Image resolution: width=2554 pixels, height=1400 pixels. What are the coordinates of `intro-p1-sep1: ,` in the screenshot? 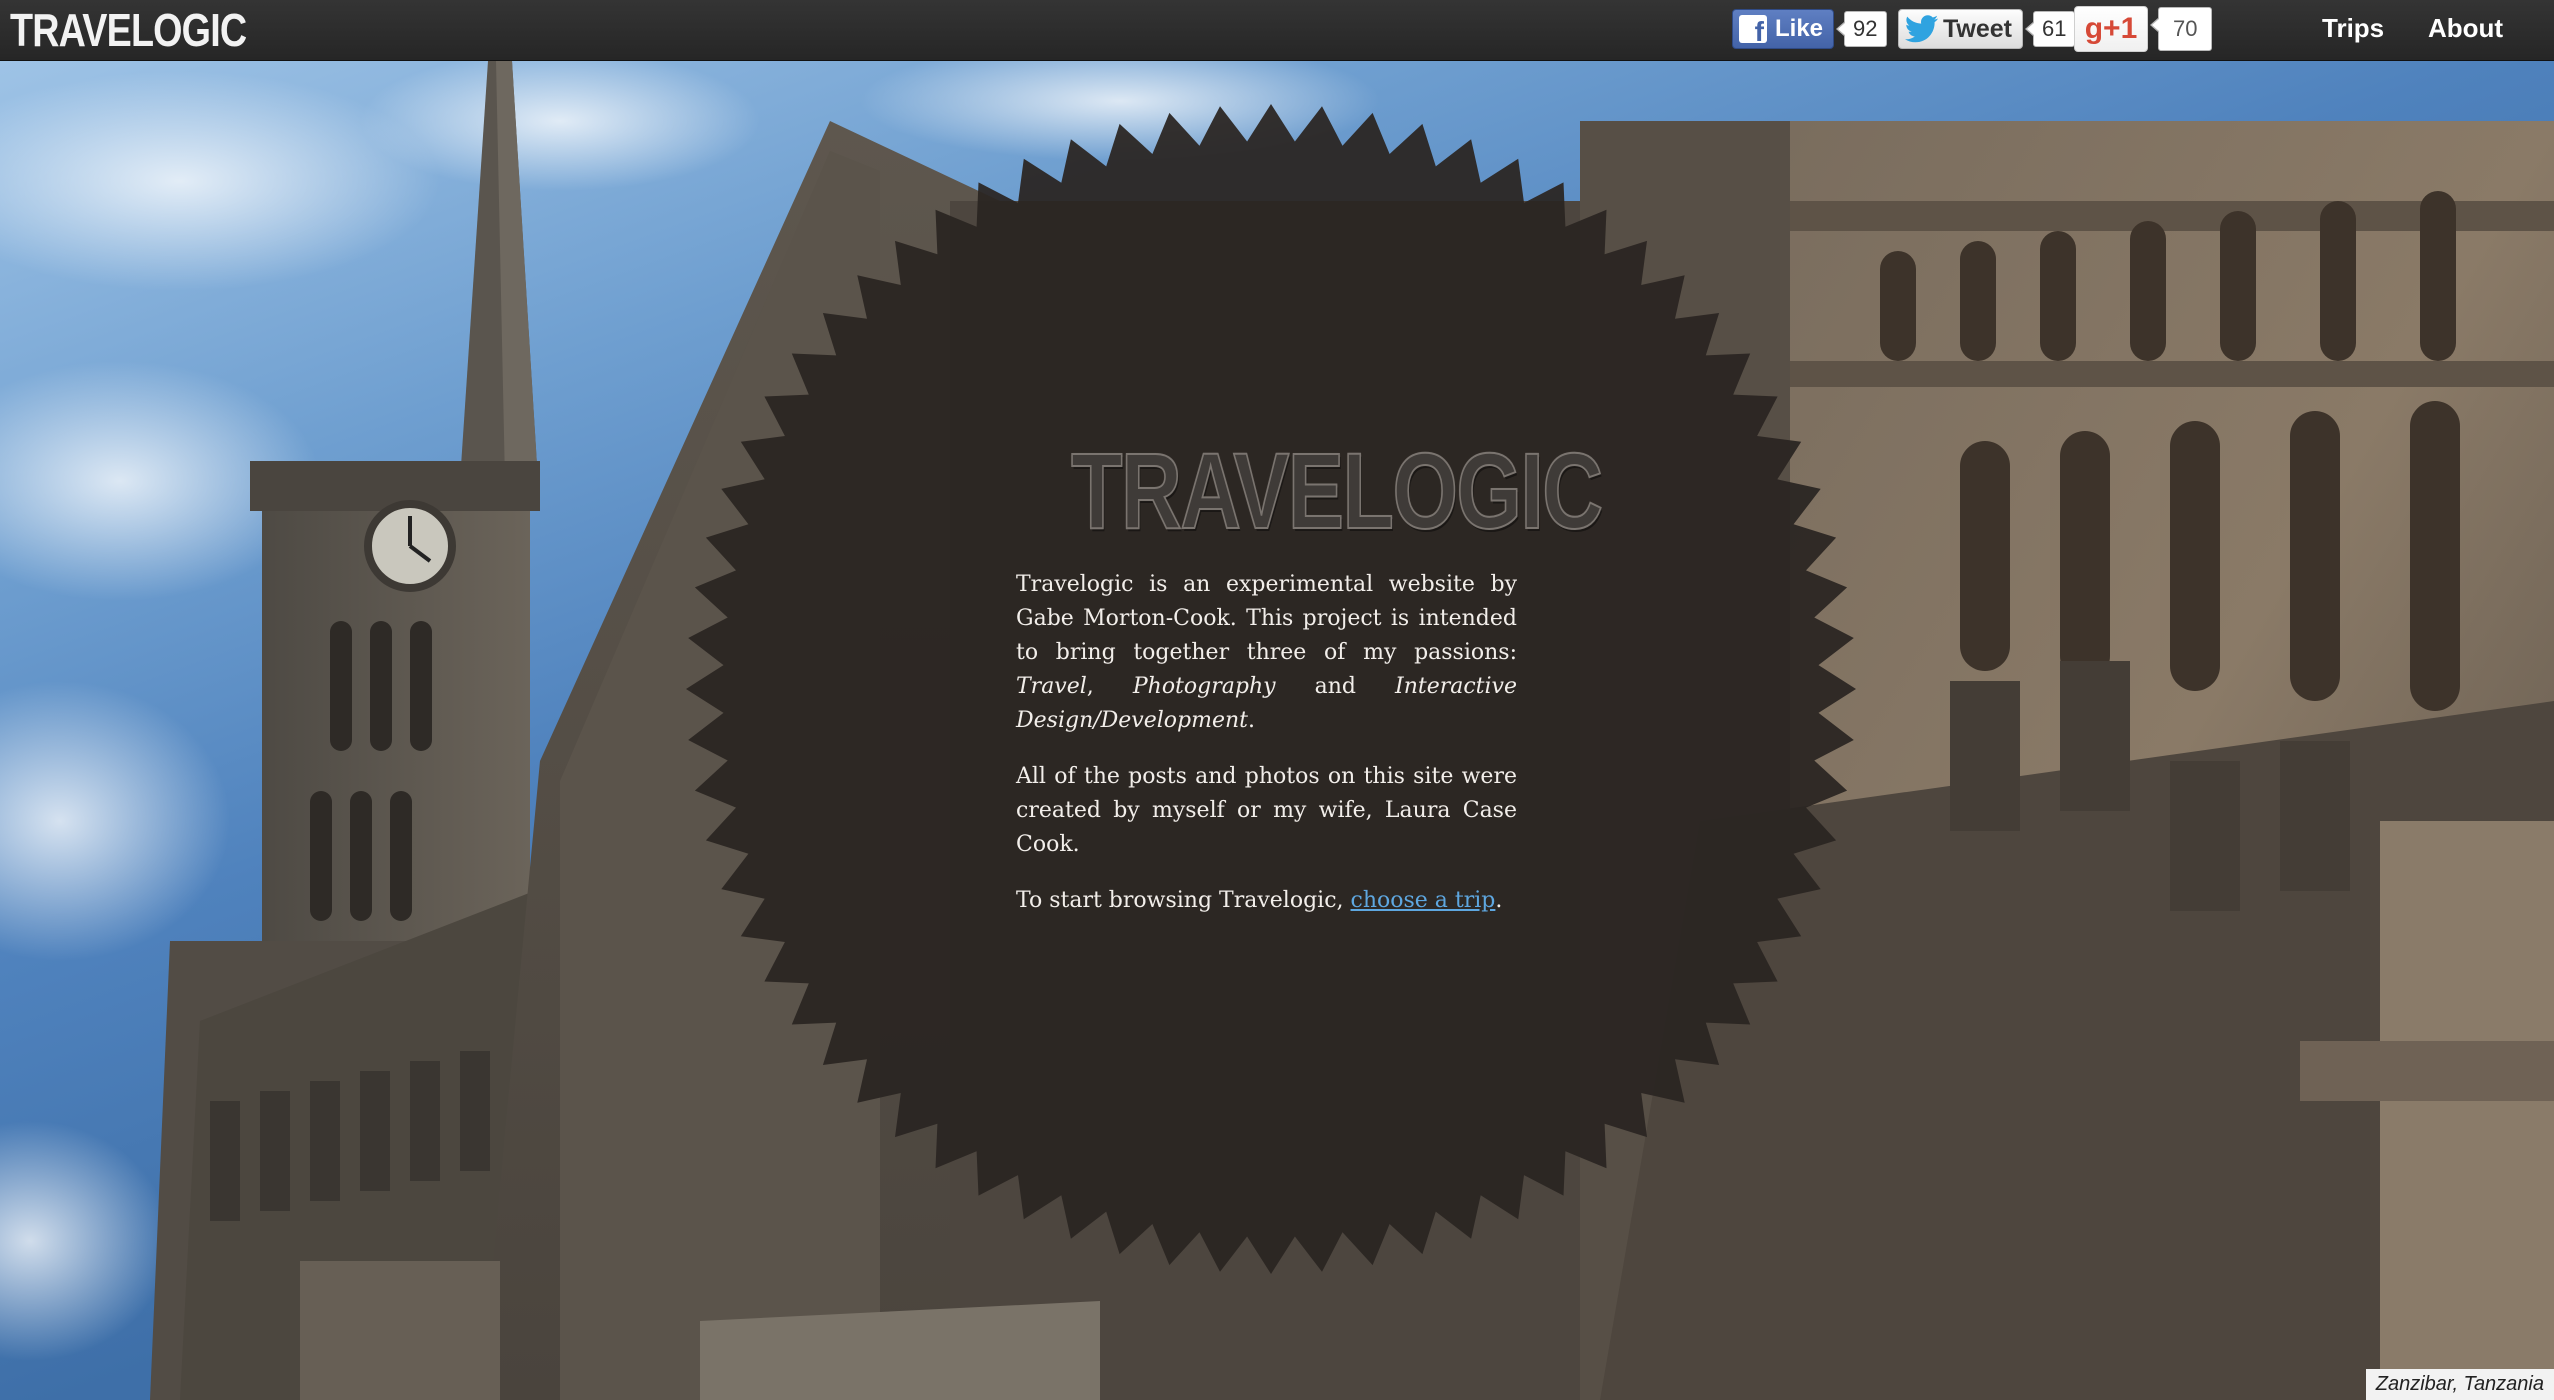 It's located at (1109, 686).